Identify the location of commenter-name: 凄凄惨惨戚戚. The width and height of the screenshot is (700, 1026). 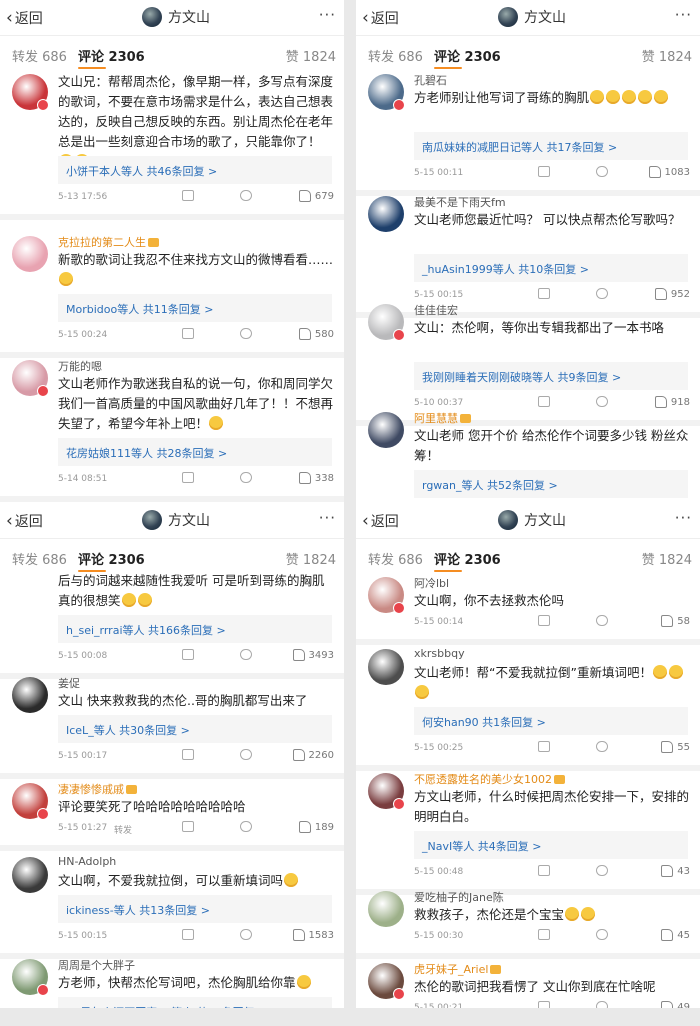
(97, 789).